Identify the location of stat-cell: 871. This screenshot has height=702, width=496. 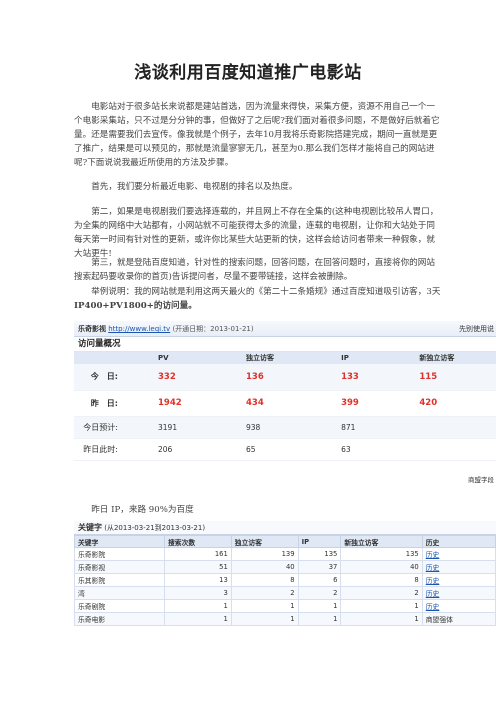
(350, 427).